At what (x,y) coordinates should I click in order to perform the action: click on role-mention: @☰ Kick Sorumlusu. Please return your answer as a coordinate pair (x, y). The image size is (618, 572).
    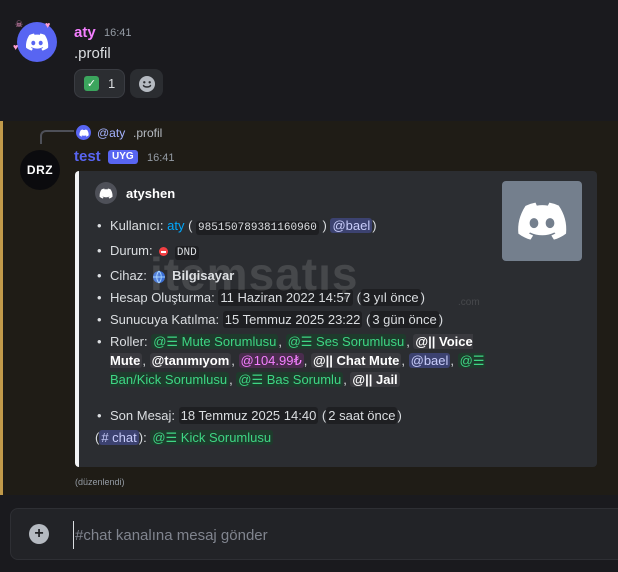
    Looking at the image, I should click on (212, 437).